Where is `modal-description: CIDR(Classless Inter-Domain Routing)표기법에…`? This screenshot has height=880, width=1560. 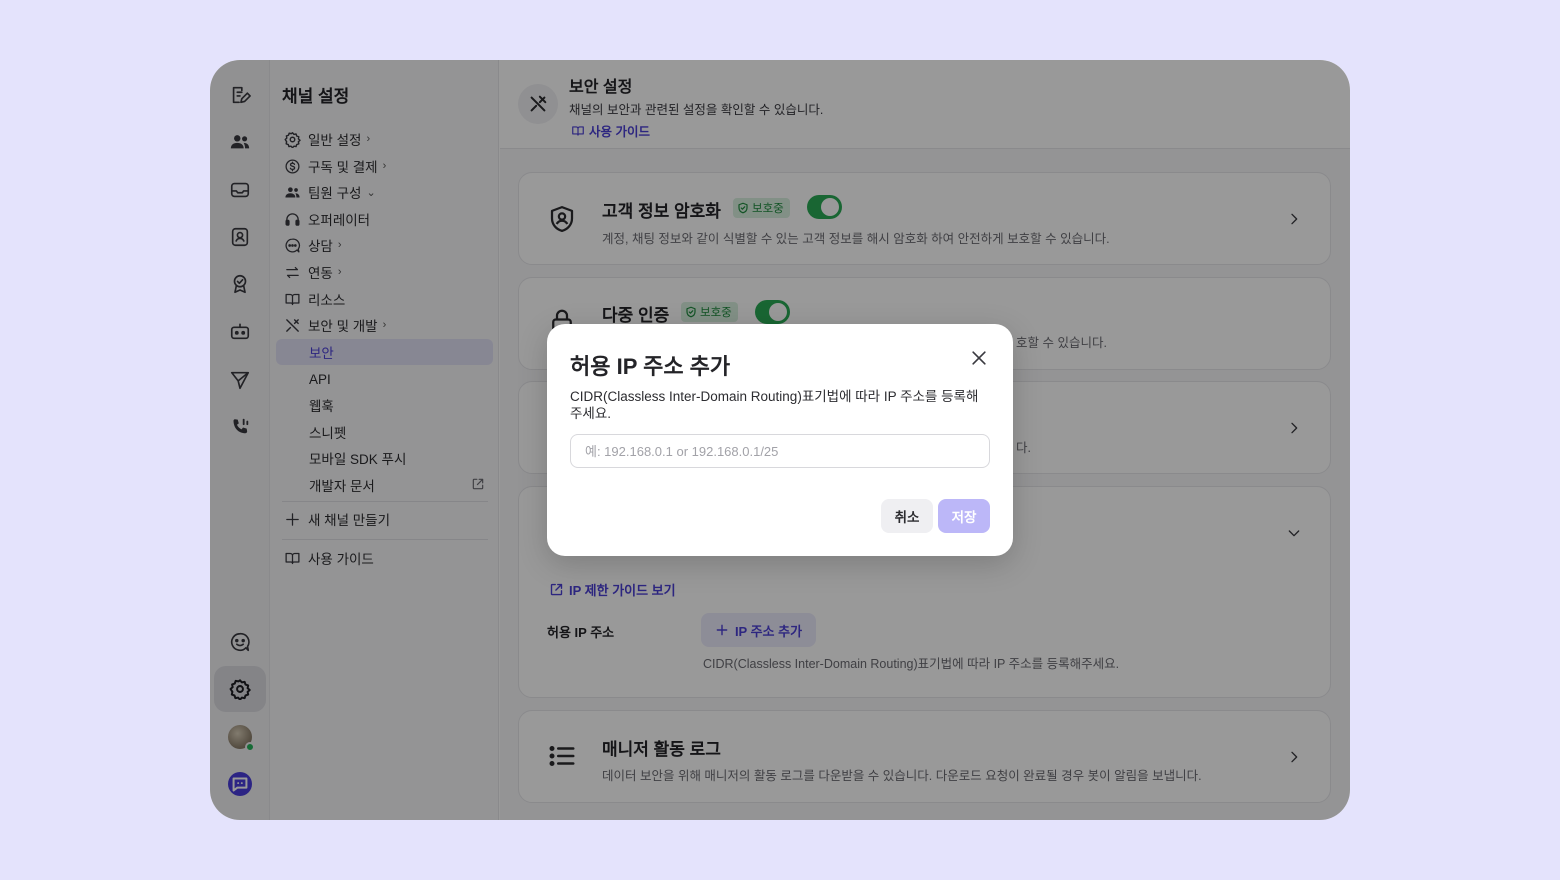 modal-description: CIDR(Classless Inter-Domain Routing)표기법에… is located at coordinates (774, 405).